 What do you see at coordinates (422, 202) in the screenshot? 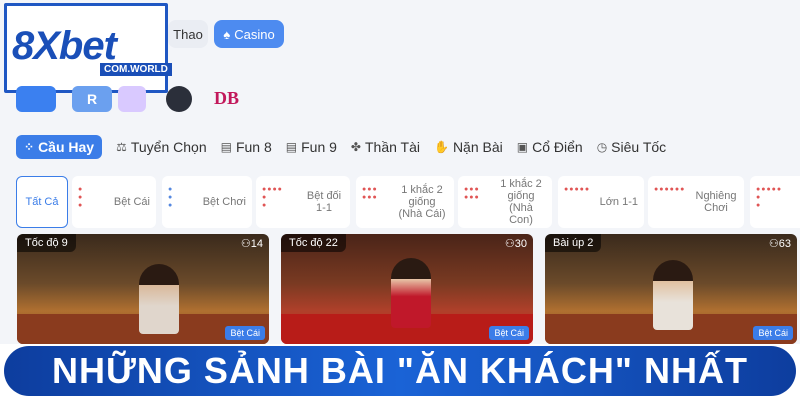
I see `filter-label: 1 khắc 2 giống (Nhà Cái)` at bounding box center [422, 202].